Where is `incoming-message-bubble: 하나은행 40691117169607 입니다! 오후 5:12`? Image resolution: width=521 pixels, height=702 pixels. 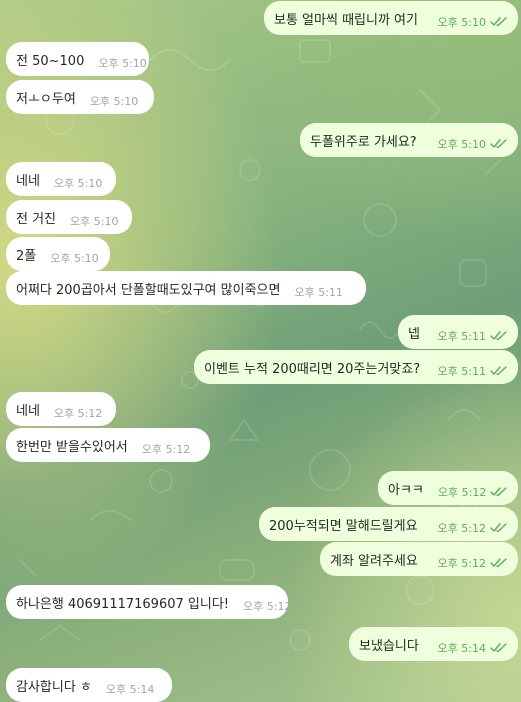
incoming-message-bubble: 하나은행 40691117169607 입니다! 오후 5:12 is located at coordinates (148, 602).